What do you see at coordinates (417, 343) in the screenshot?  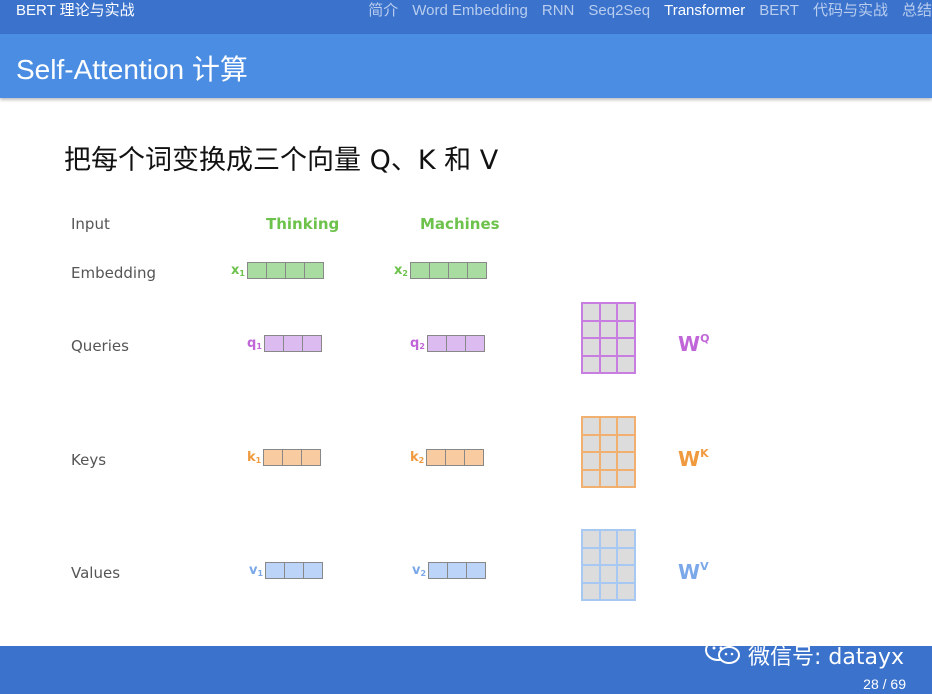 I see `vector-label: q2` at bounding box center [417, 343].